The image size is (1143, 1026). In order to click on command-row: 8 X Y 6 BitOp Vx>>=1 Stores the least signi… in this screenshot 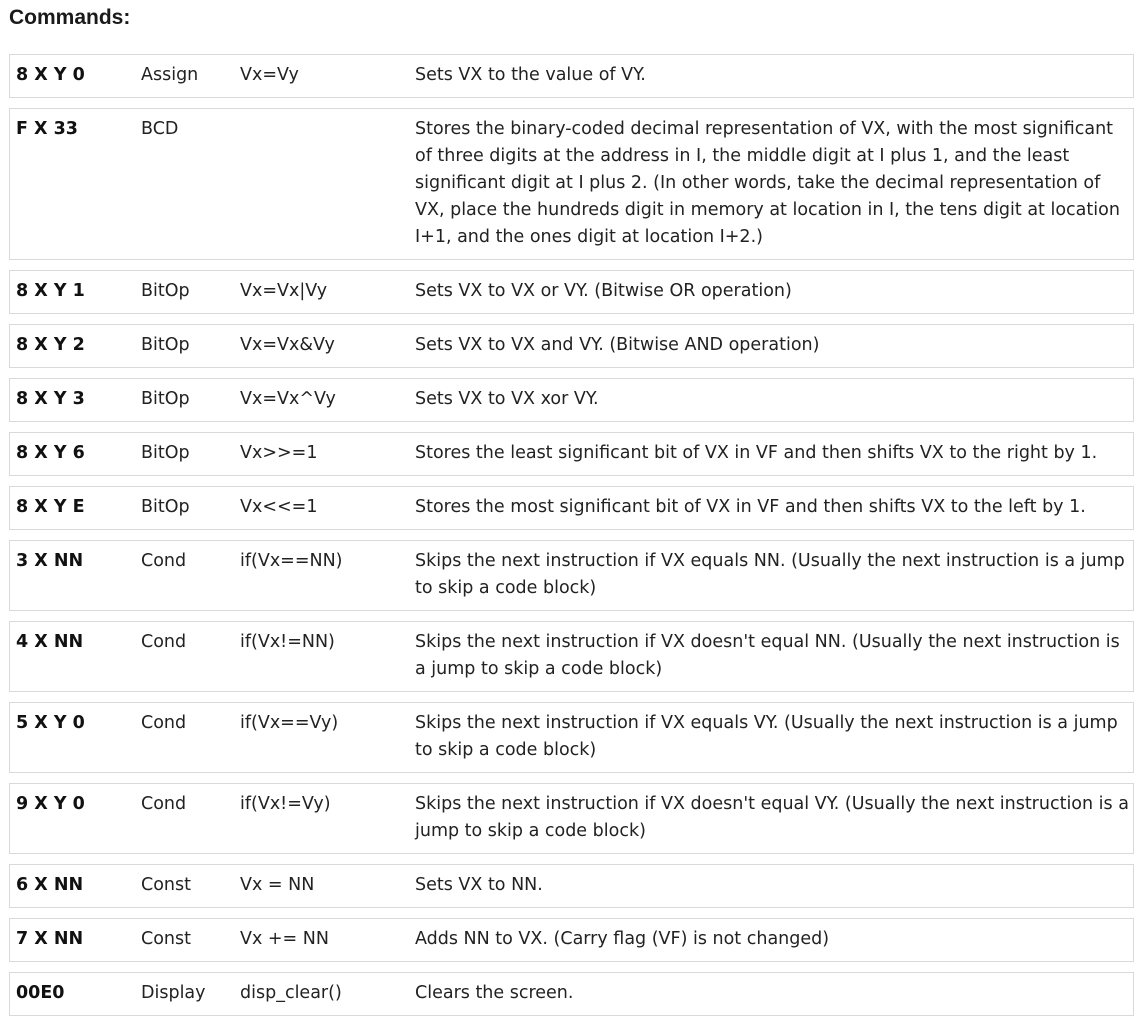, I will do `click(571, 454)`.